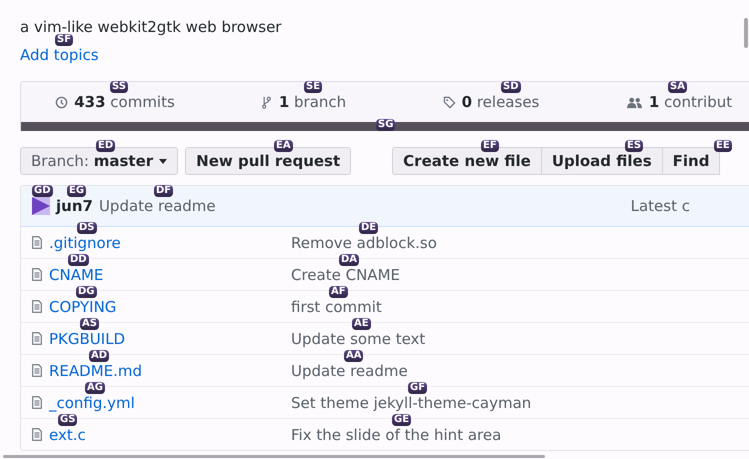 The width and height of the screenshot is (749, 459). What do you see at coordinates (601, 161) in the screenshot?
I see `file-action-button: Upload files` at bounding box center [601, 161].